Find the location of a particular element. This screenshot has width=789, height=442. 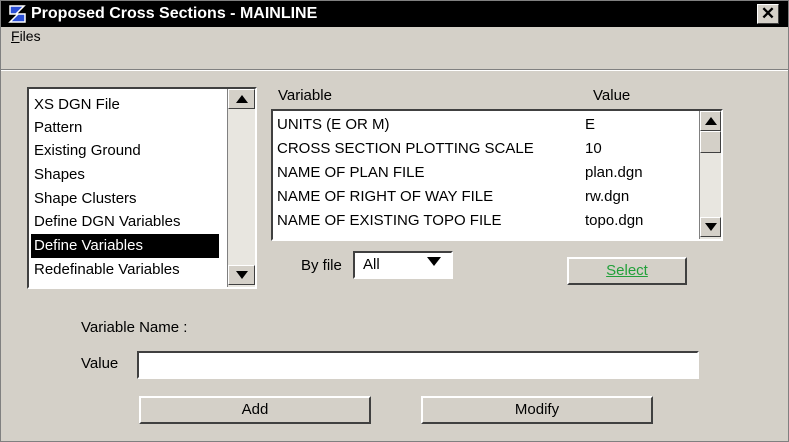

variable-name-cell: UNITS (E OR M) is located at coordinates (333, 124).